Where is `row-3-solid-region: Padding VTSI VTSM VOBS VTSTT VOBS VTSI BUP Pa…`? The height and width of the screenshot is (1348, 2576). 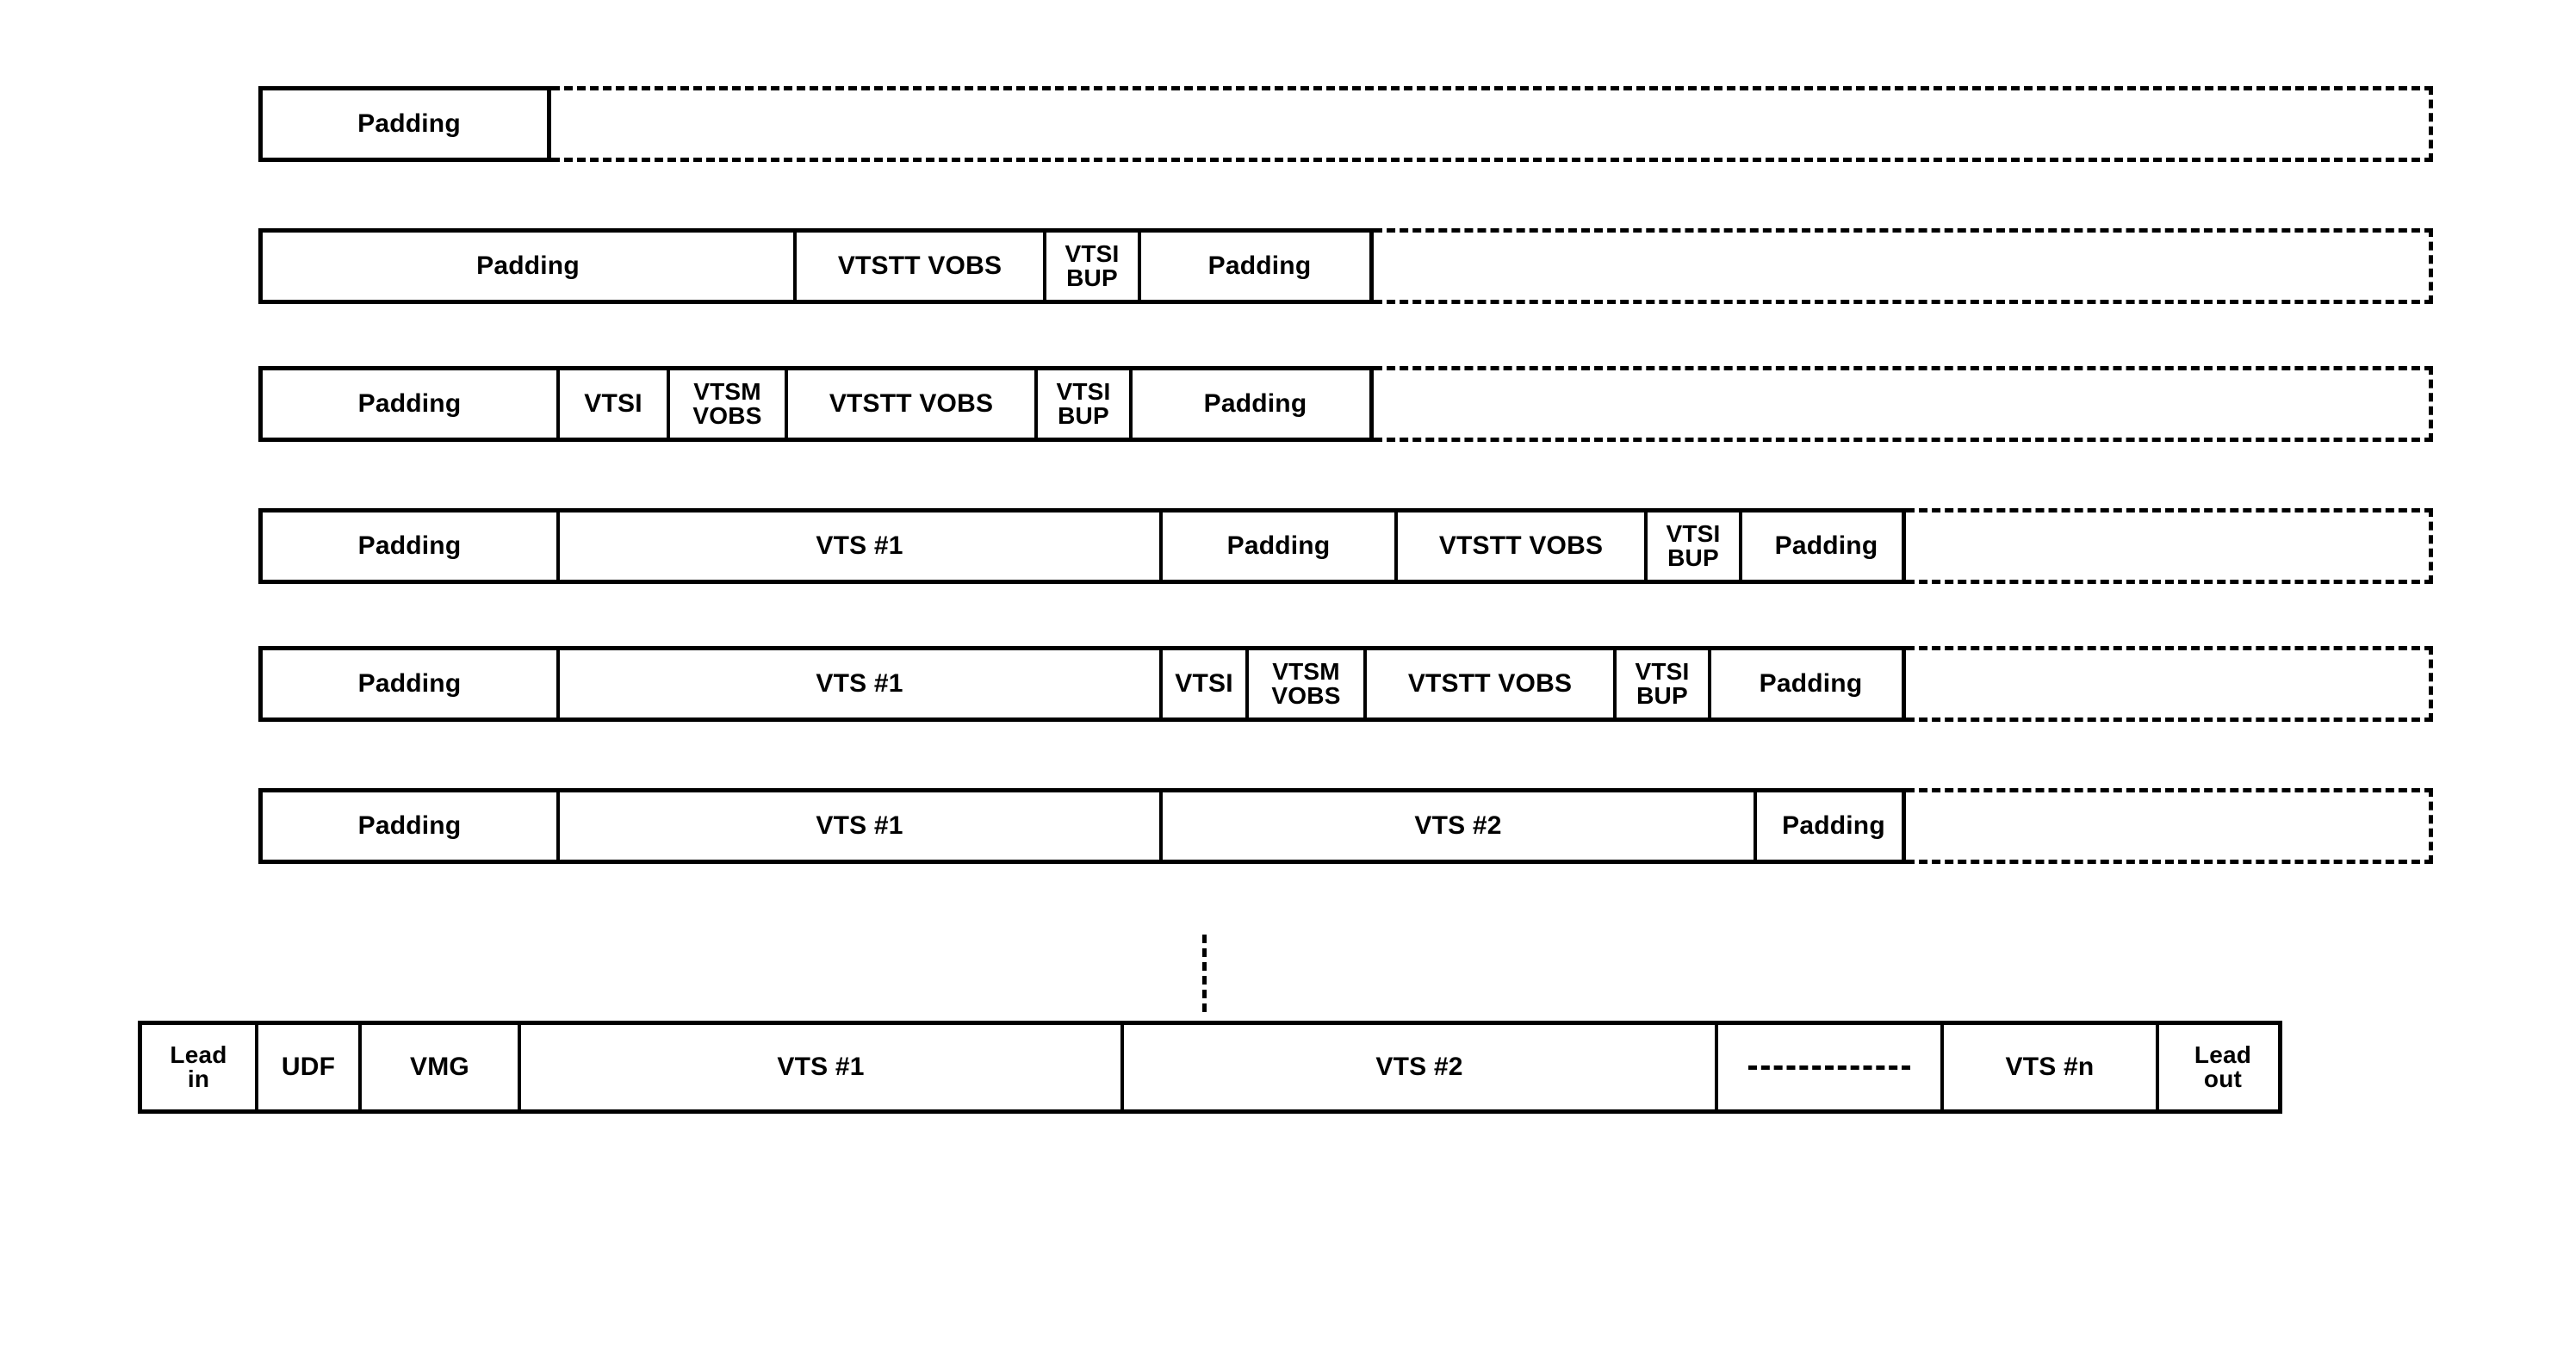
row-3-solid-region: Padding VTSI VTSM VOBS VTSTT VOBS VTSI BUP Pa… is located at coordinates (816, 404).